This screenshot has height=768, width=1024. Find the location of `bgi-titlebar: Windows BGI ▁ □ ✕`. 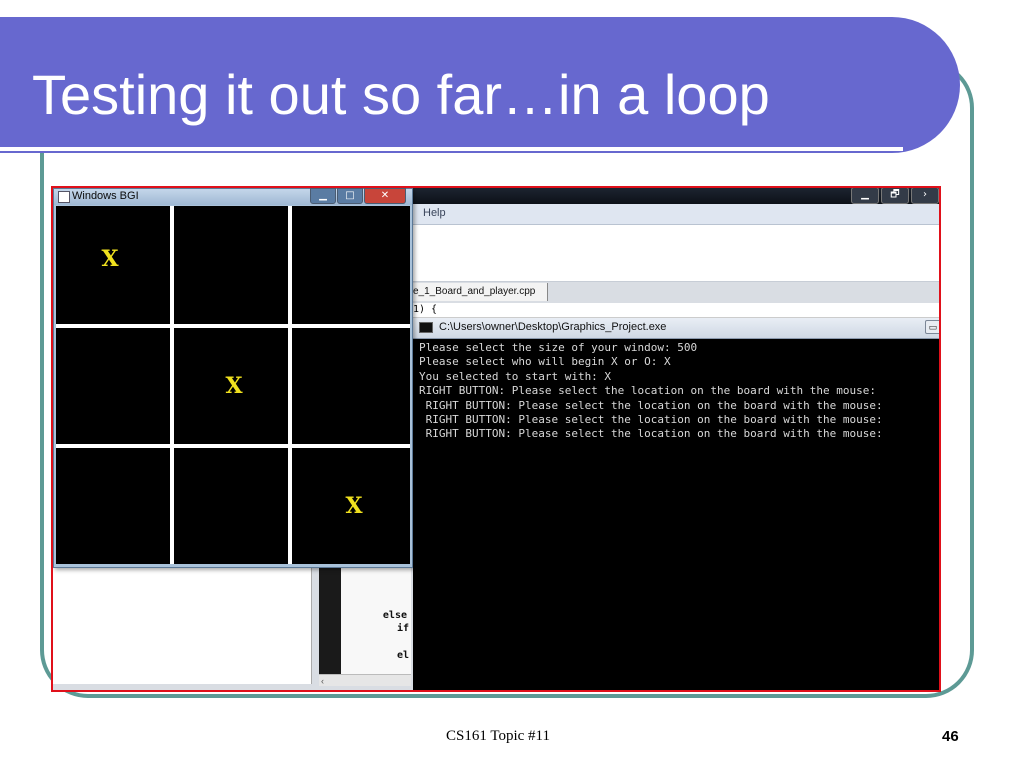

bgi-titlebar: Windows BGI ▁ □ ✕ is located at coordinates (233, 196).